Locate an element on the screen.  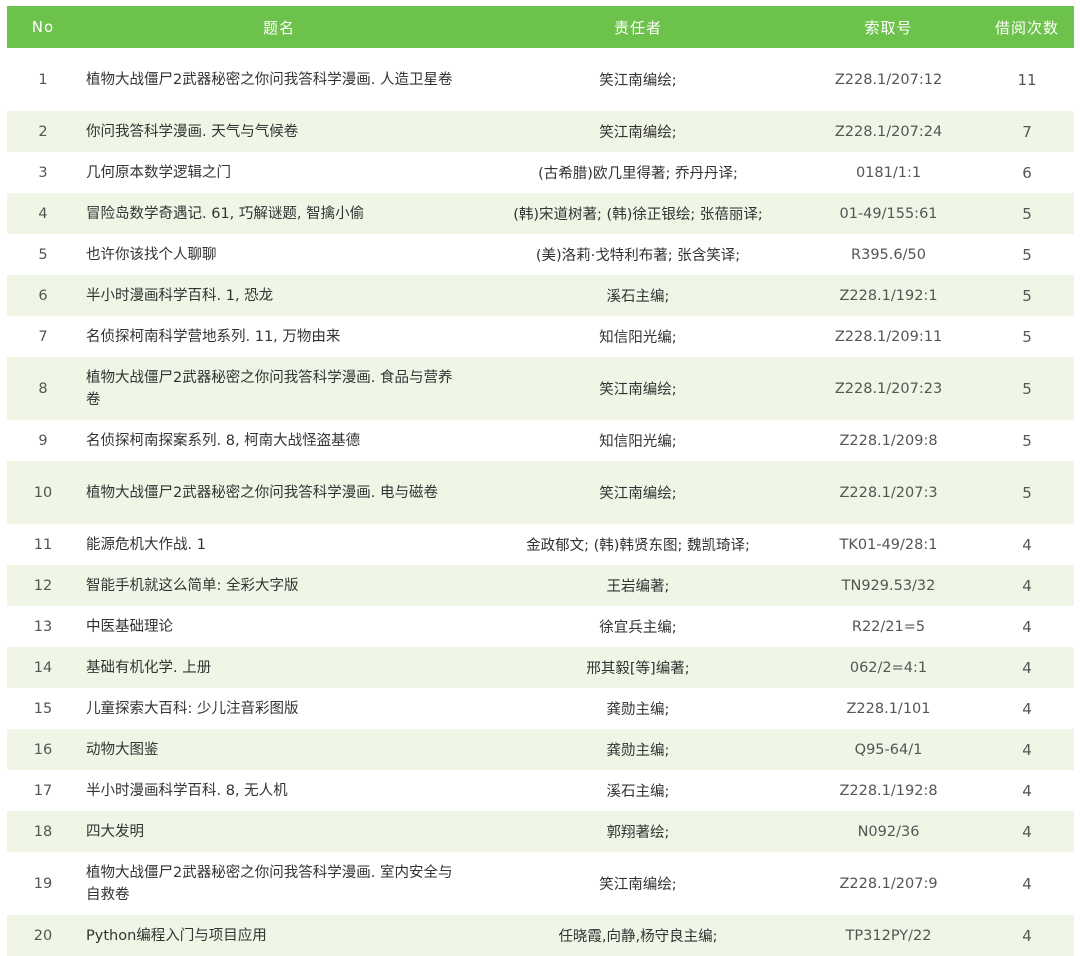
header-author: 责任者 is located at coordinates (638, 27).